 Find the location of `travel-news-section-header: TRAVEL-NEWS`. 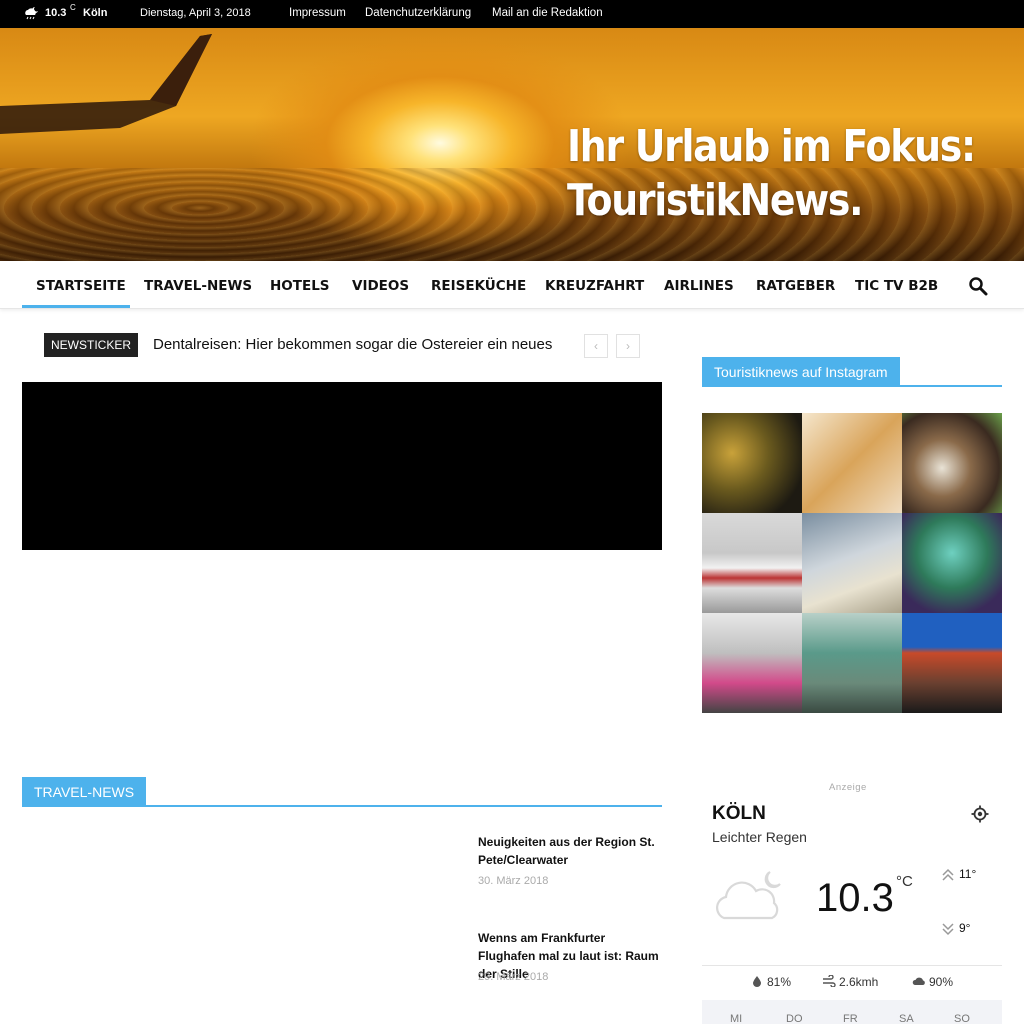

travel-news-section-header: TRAVEL-NEWS is located at coordinates (342, 792).